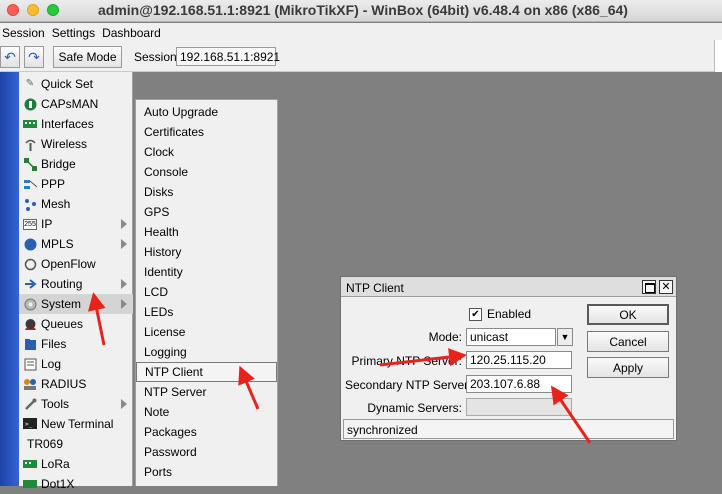 The image size is (722, 494). Describe the element at coordinates (25, 33) in the screenshot. I see `menu-session: Session` at that location.